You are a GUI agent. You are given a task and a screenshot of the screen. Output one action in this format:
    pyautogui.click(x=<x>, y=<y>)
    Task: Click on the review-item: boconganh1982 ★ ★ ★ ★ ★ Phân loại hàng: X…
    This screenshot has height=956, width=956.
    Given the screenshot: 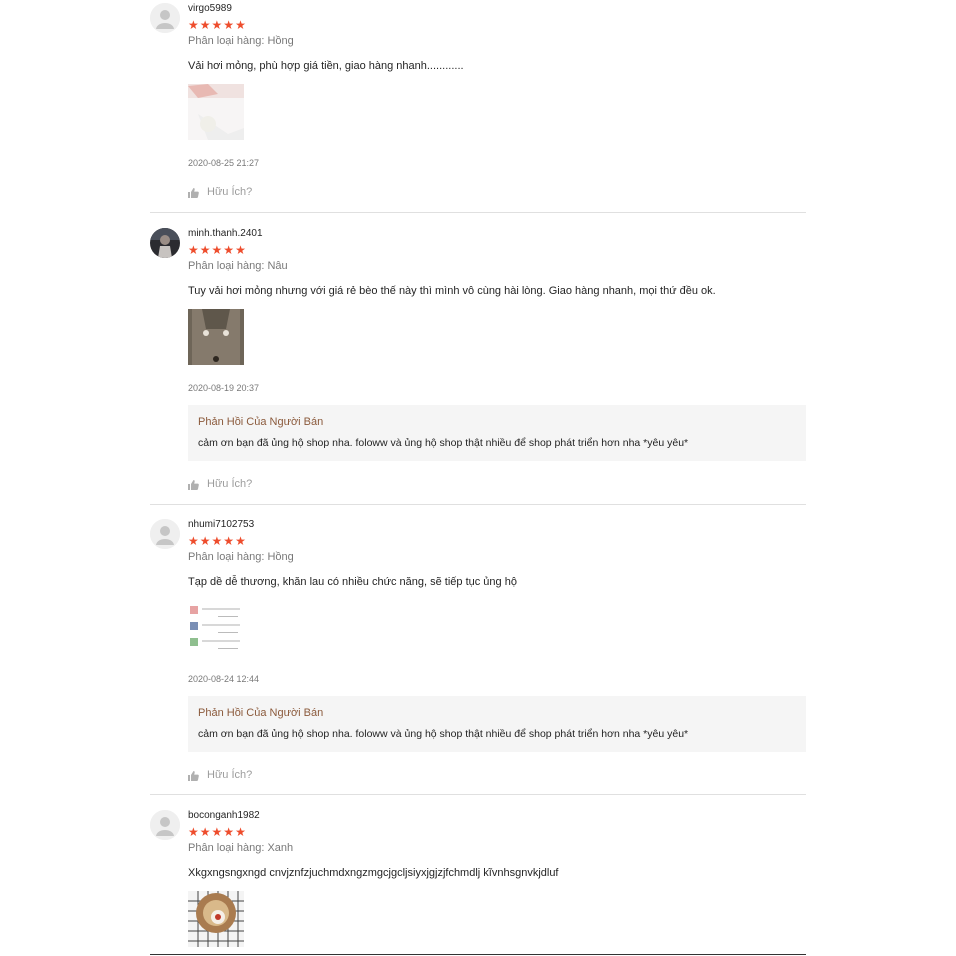 What is the action you would take?
    pyautogui.click(x=478, y=880)
    